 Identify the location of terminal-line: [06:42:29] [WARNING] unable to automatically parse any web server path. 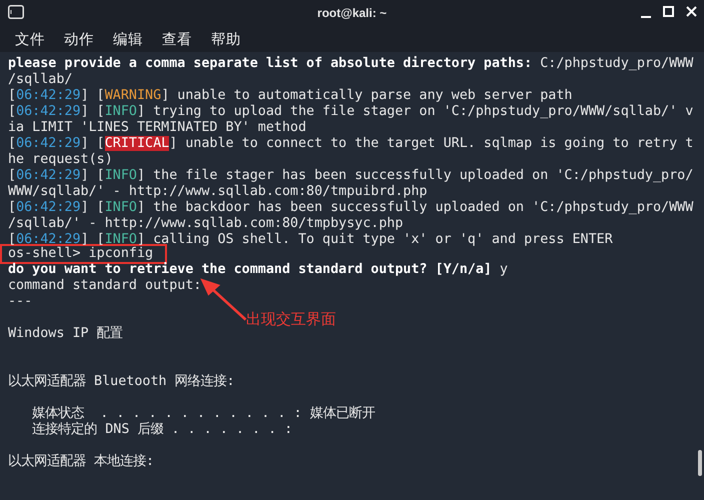
(290, 96).